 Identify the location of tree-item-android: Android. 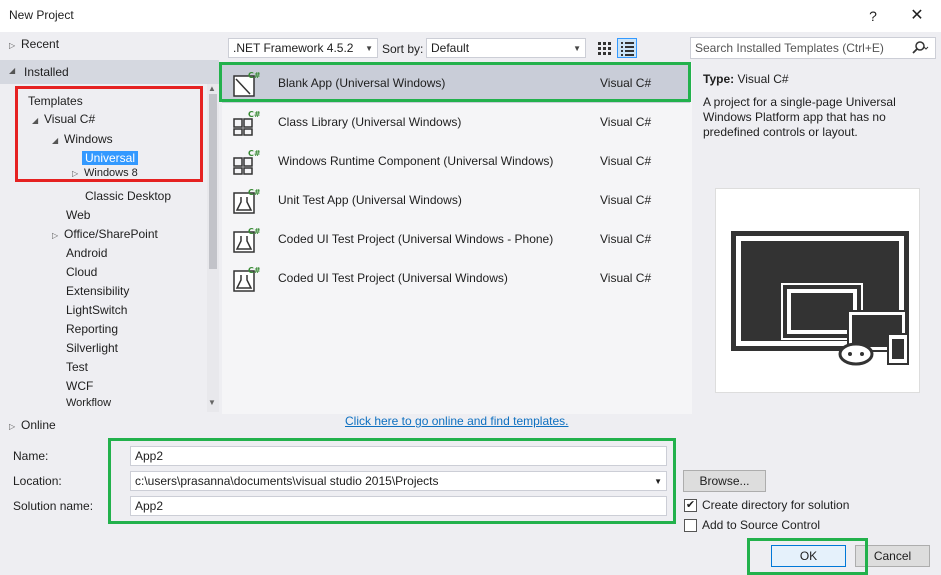
(86, 253).